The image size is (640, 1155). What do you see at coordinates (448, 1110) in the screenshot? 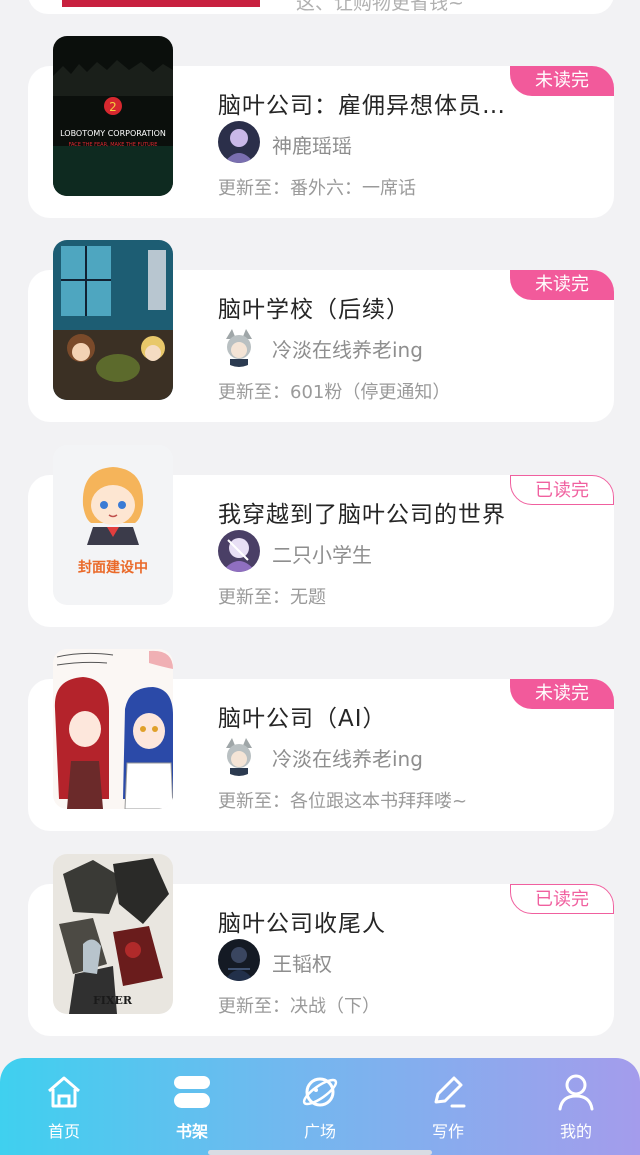
I see `tab-write: 写作` at bounding box center [448, 1110].